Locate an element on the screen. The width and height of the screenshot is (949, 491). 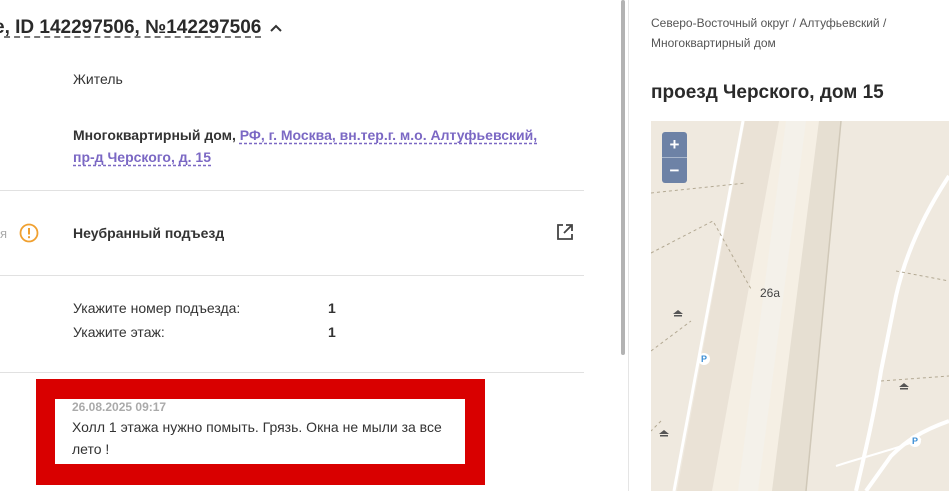
requester-role: Житель is located at coordinates (98, 79).